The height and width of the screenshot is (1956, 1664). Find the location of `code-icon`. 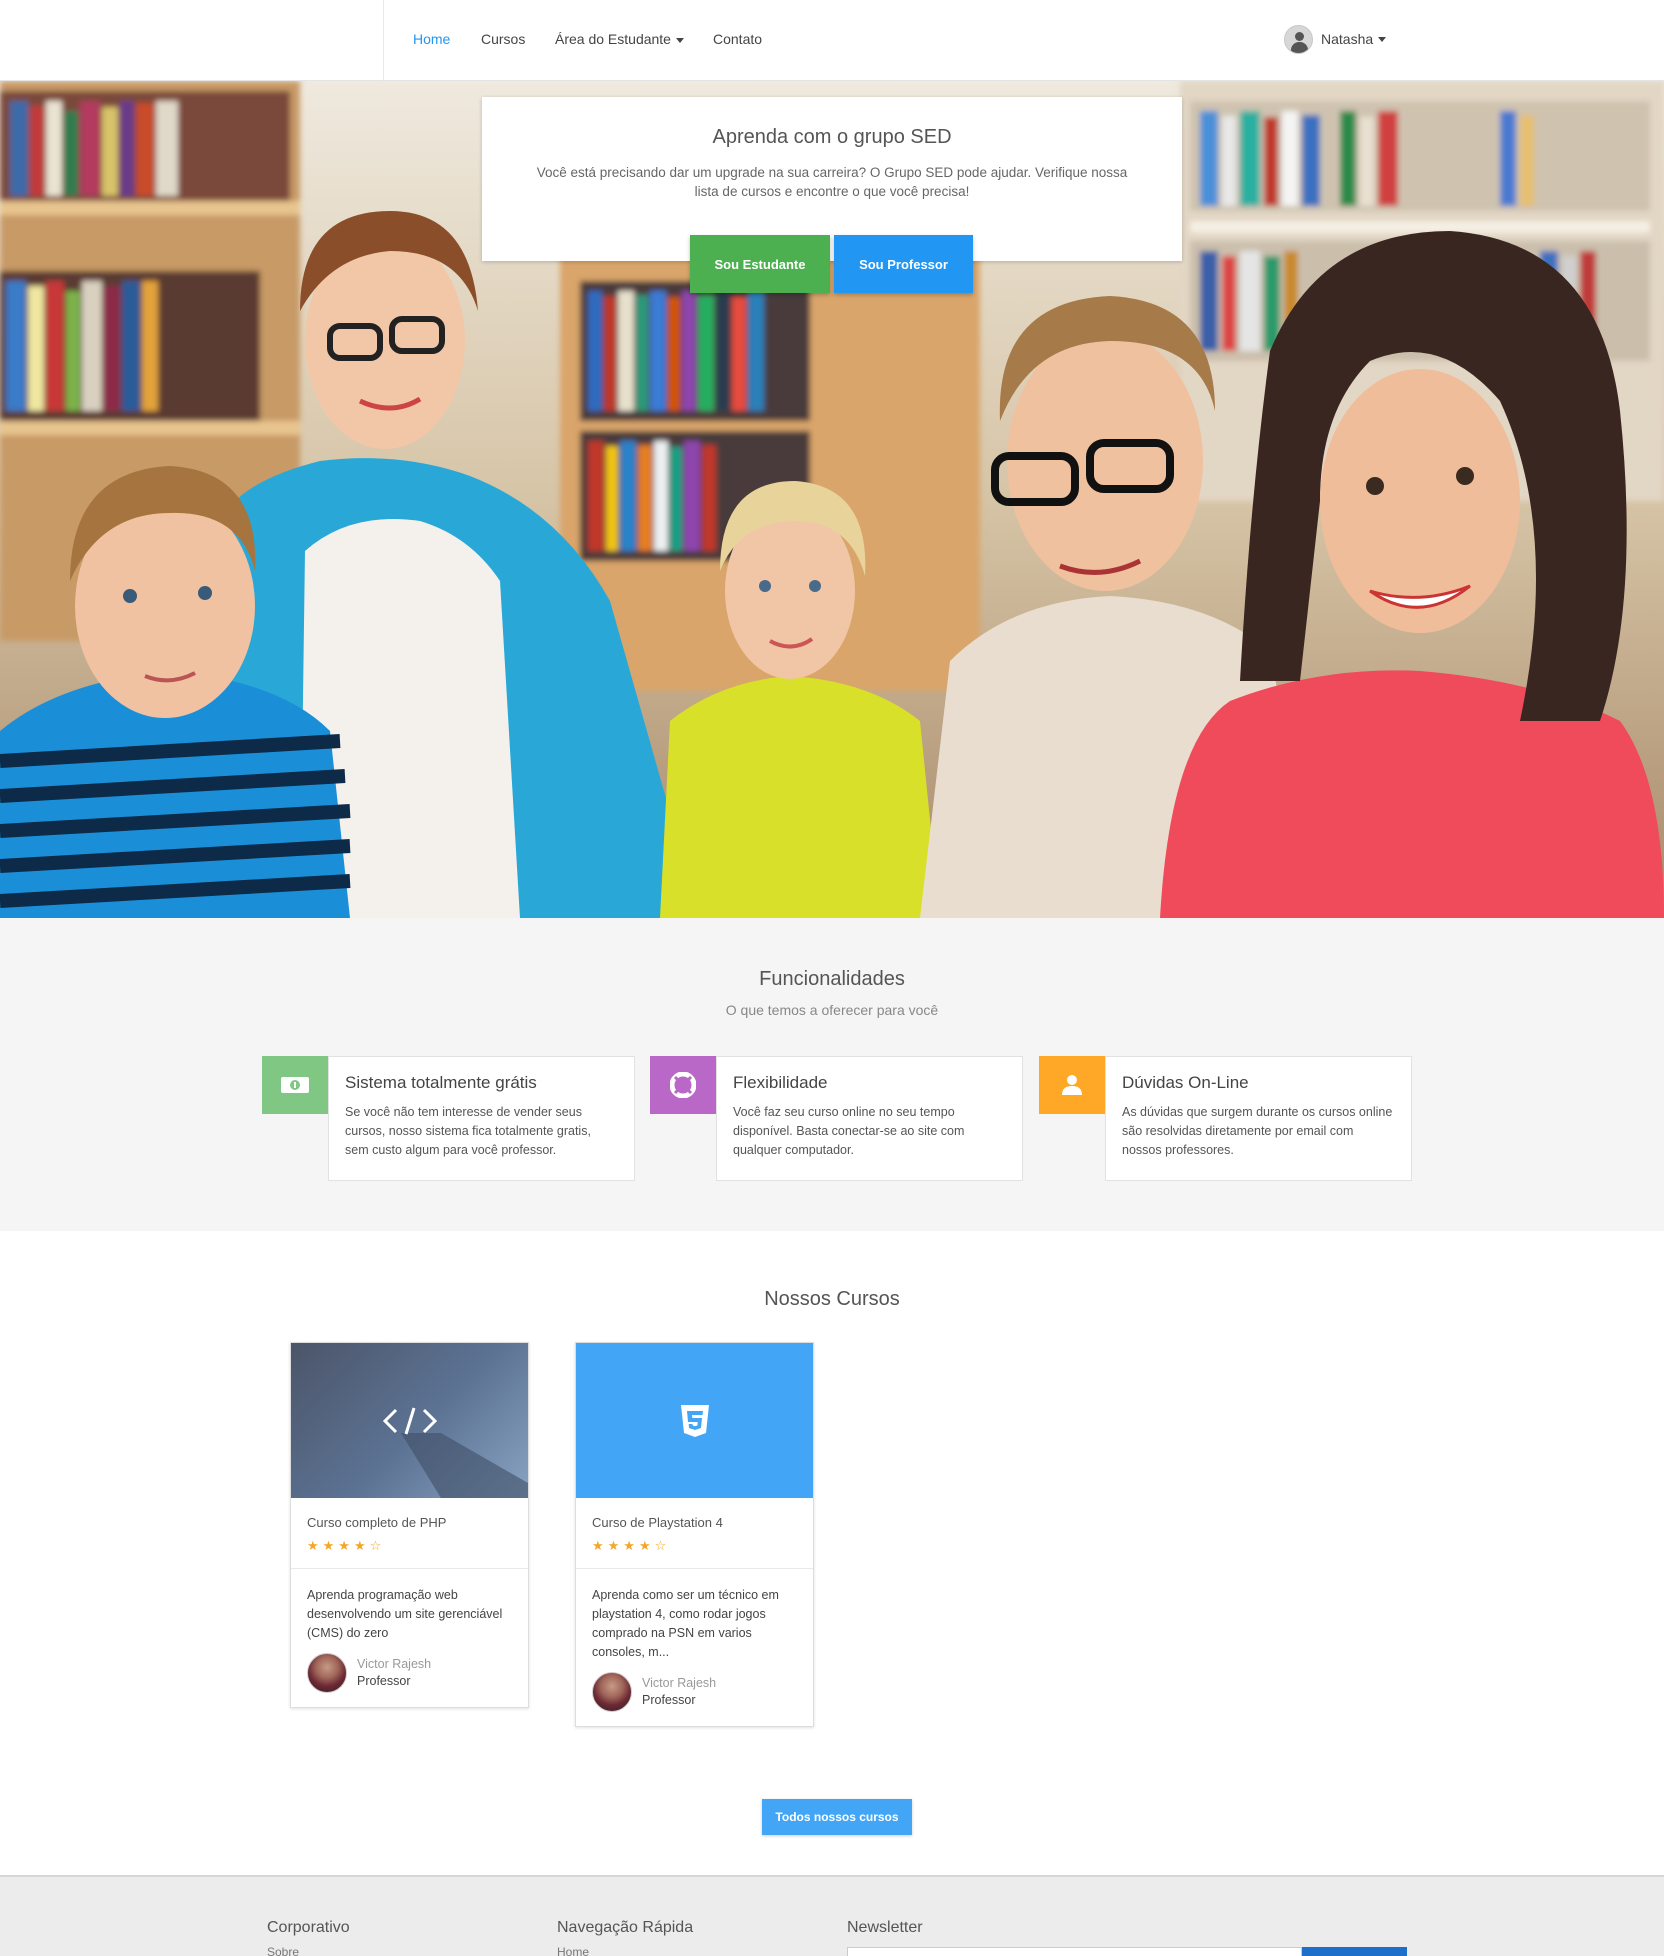

code-icon is located at coordinates (409, 1420).